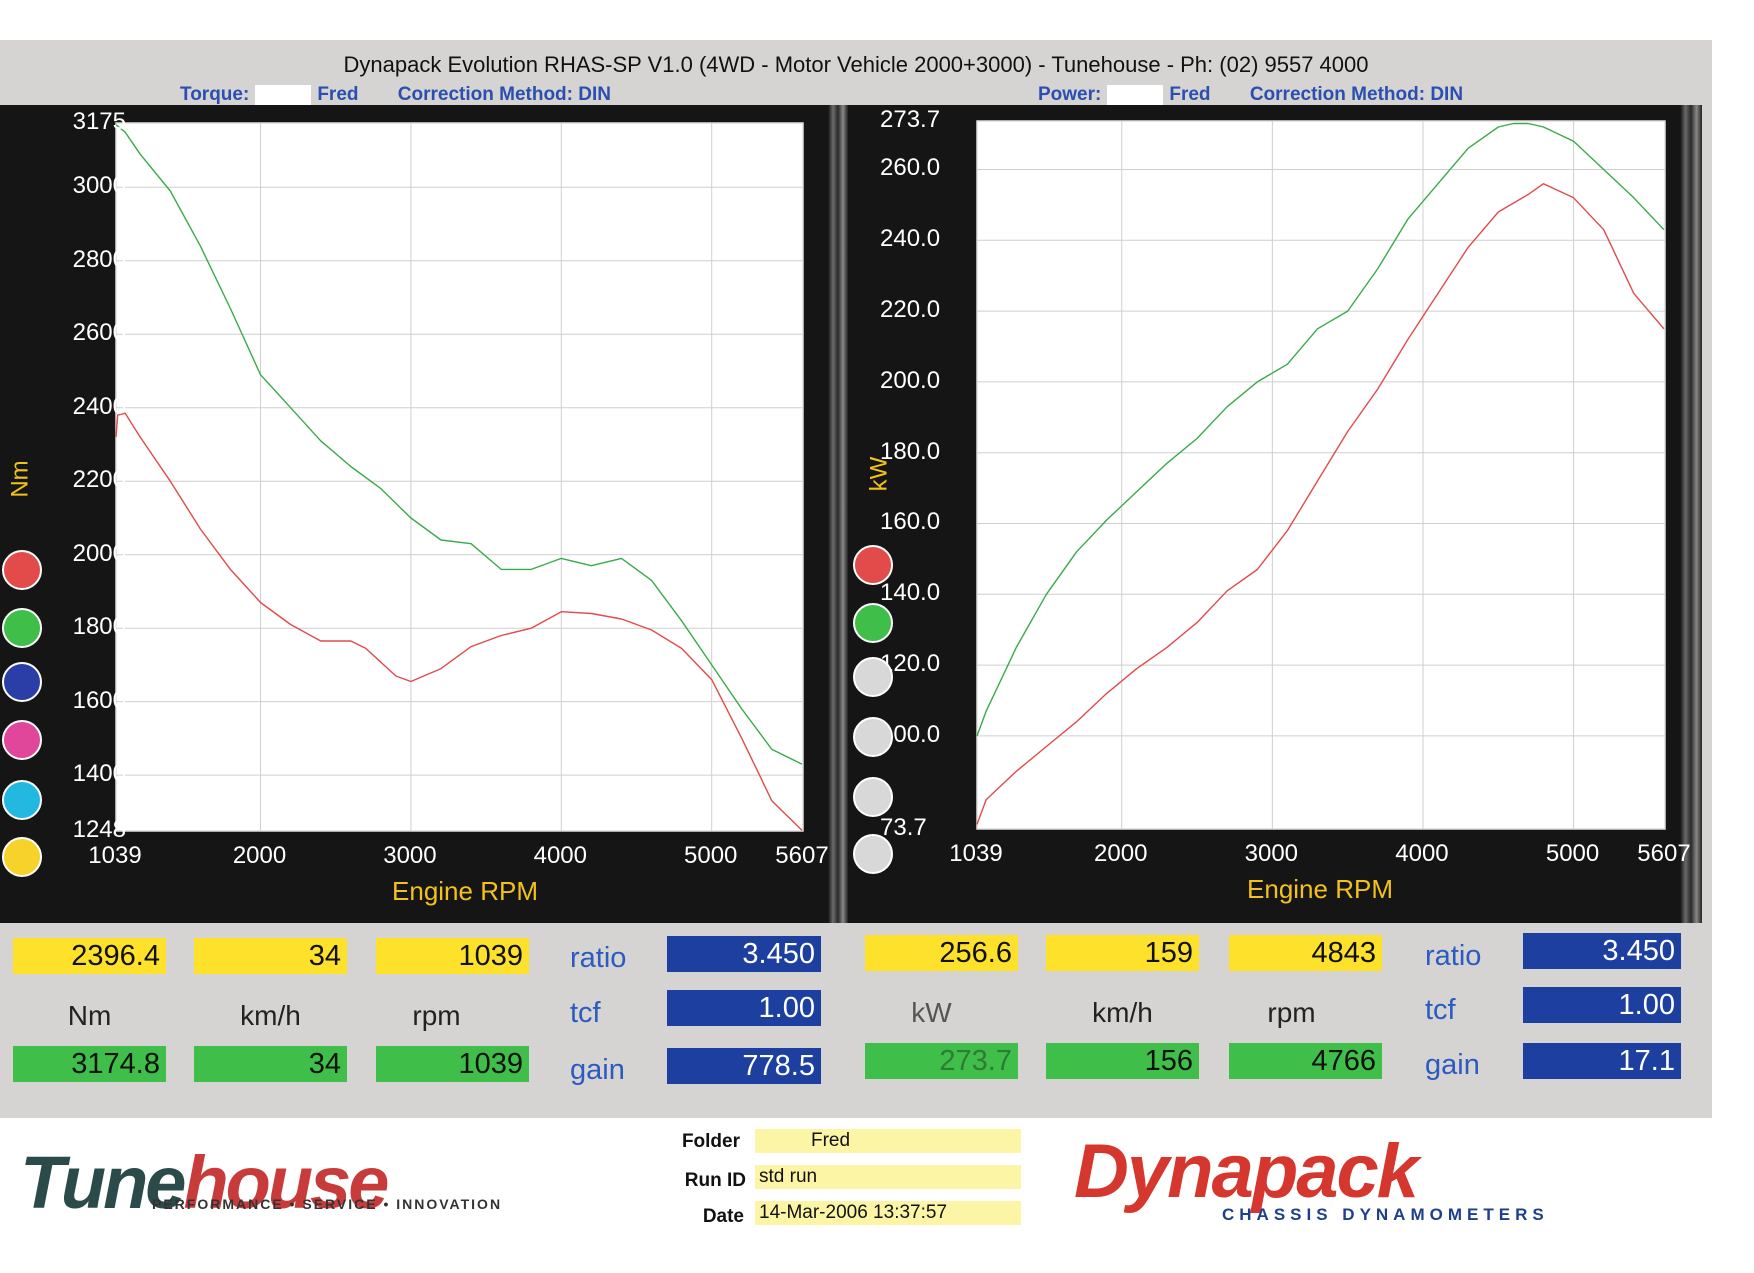 This screenshot has height=1273, width=1754. What do you see at coordinates (598, 958) in the screenshot?
I see `torque-ratio-label: ratio` at bounding box center [598, 958].